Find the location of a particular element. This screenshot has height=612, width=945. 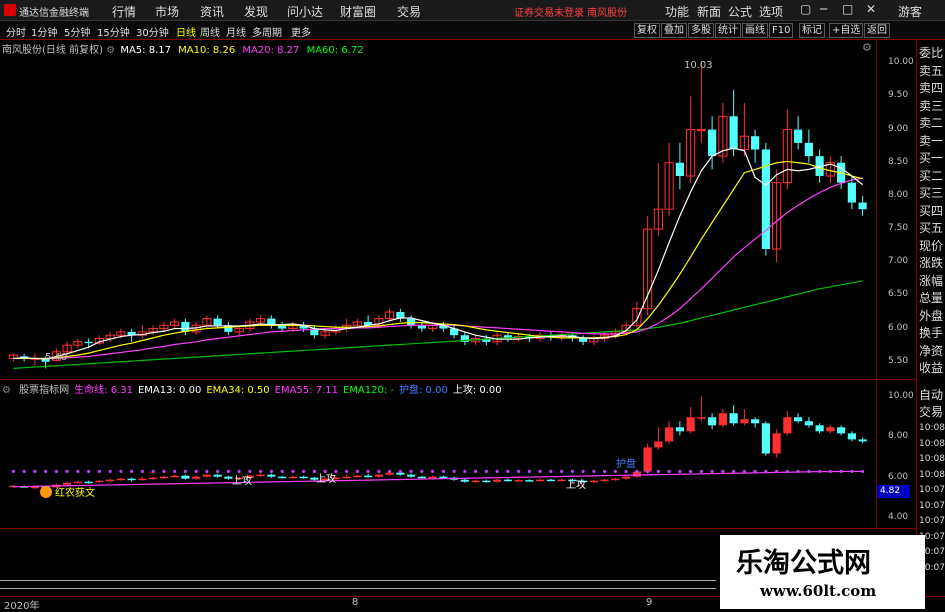

guest-label: 游客 is located at coordinates (910, 11).